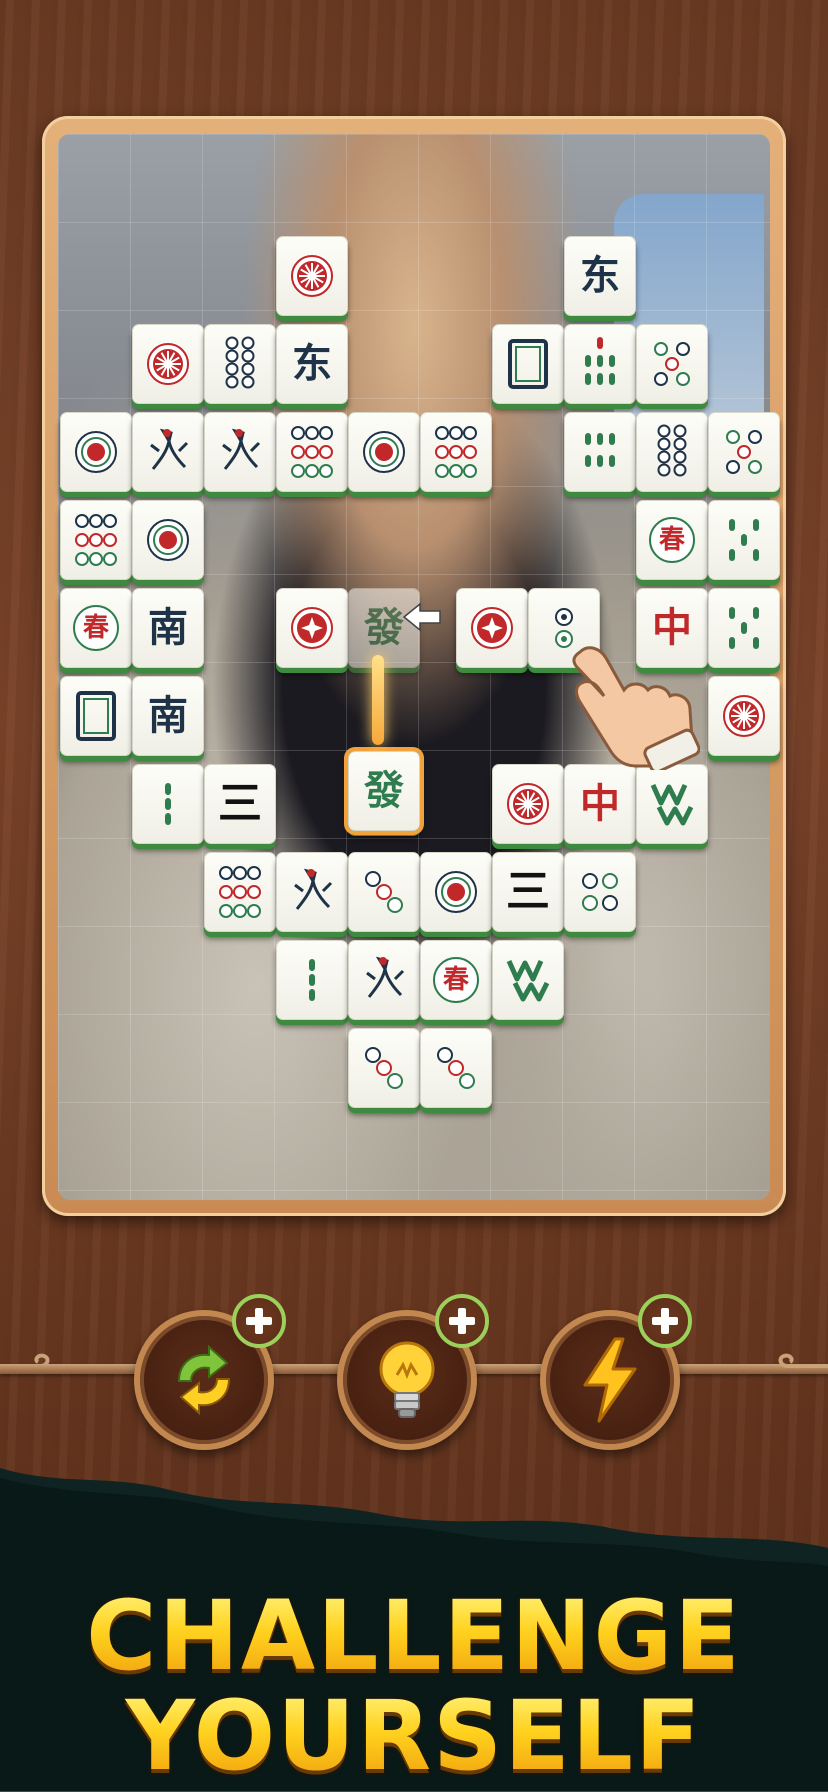 The height and width of the screenshot is (1792, 828). Describe the element at coordinates (204, 1380) in the screenshot. I see `shuffle-arrows-icon` at that location.